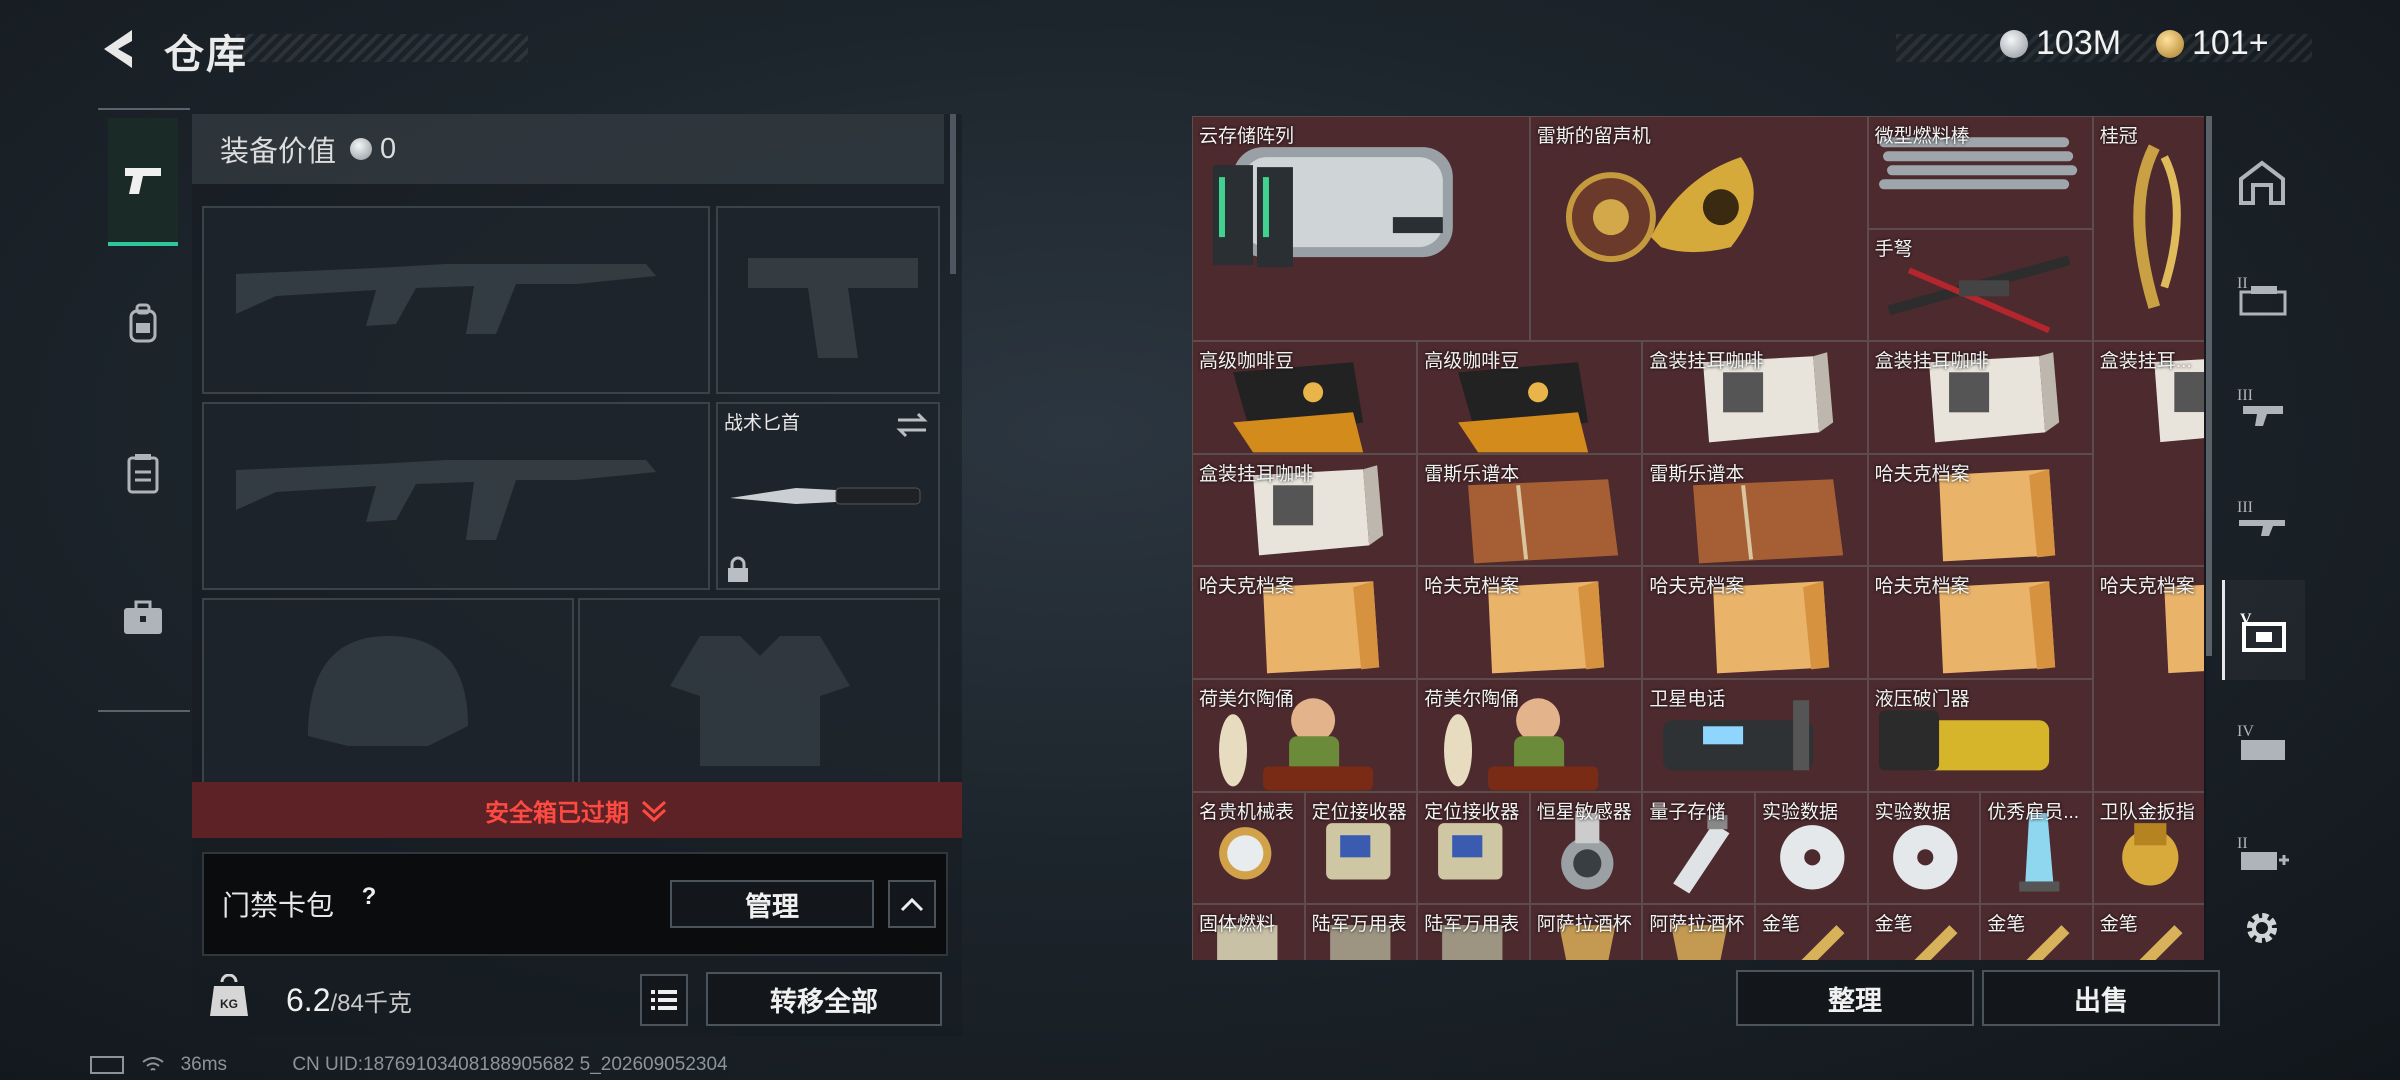  What do you see at coordinates (2262, 742) in the screenshot?
I see `warehouse-tab-4: IV` at bounding box center [2262, 742].